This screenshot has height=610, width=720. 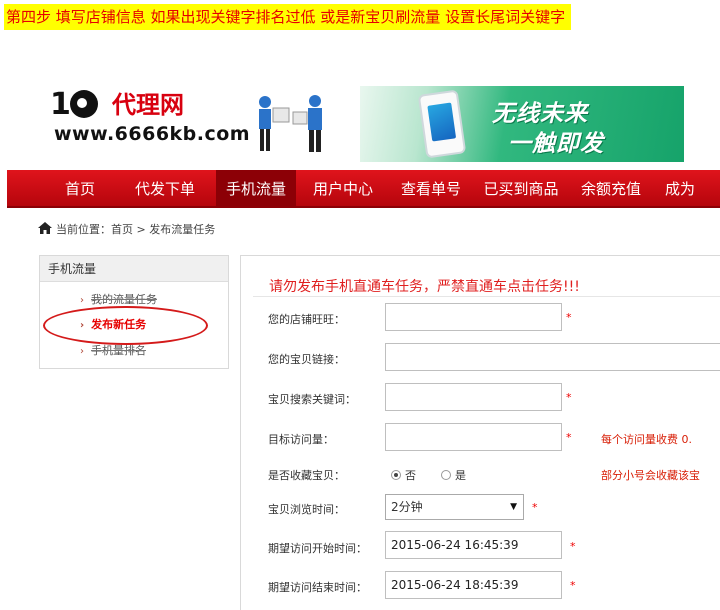 I want to click on favorite-hint: 部分小号会收藏该宝, so click(x=650, y=475).